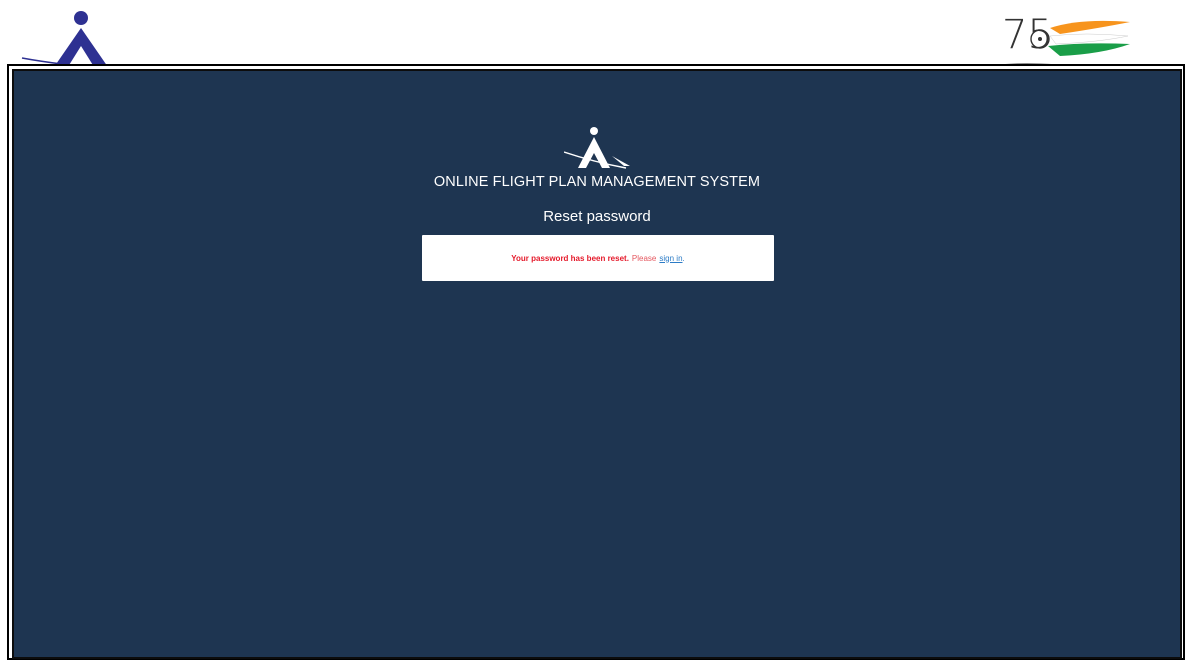  I want to click on sign-in-link: sign in, so click(670, 258).